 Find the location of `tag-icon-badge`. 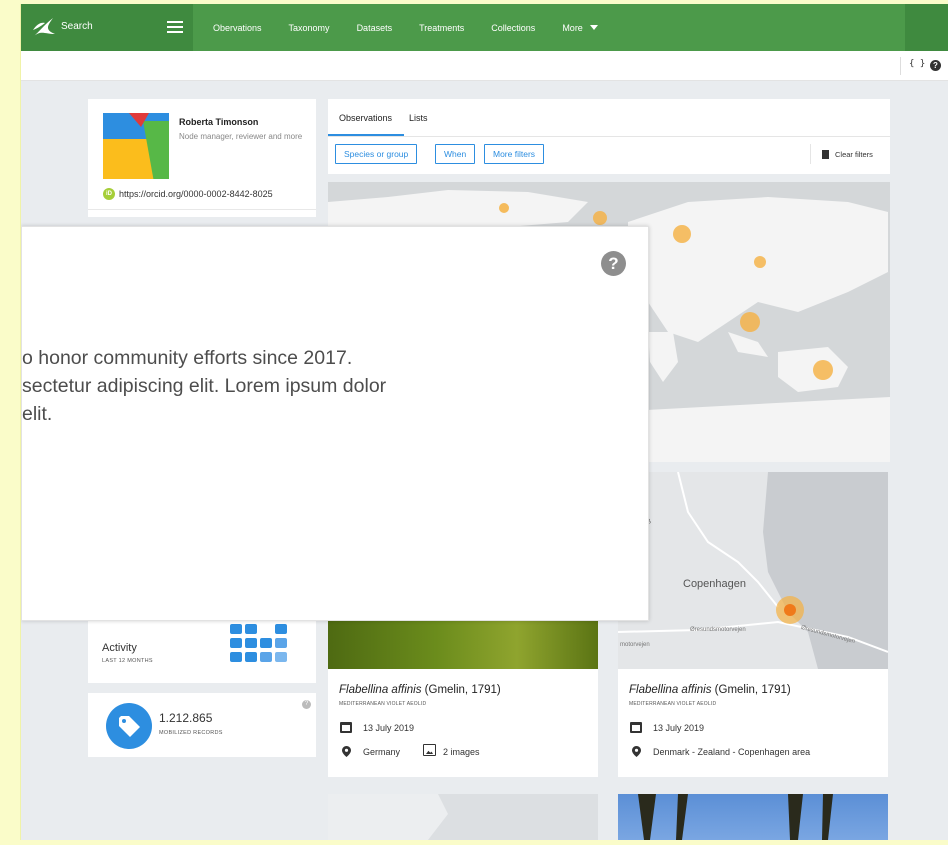

tag-icon-badge is located at coordinates (129, 726).